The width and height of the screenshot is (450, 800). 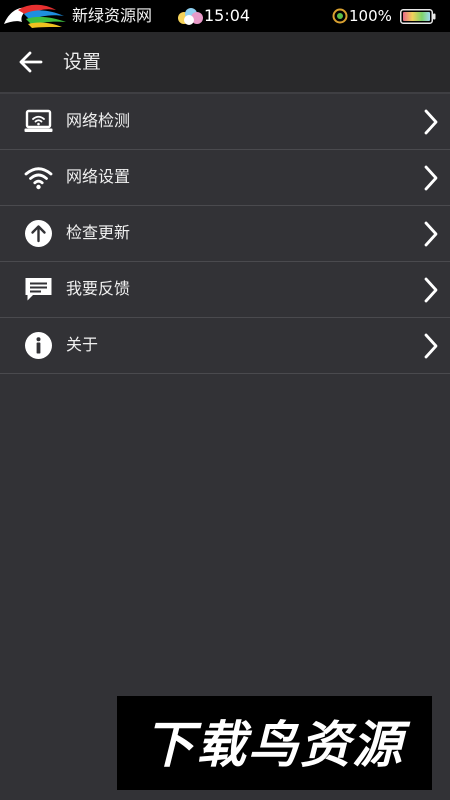 I want to click on wifi-icon, so click(x=38, y=177).